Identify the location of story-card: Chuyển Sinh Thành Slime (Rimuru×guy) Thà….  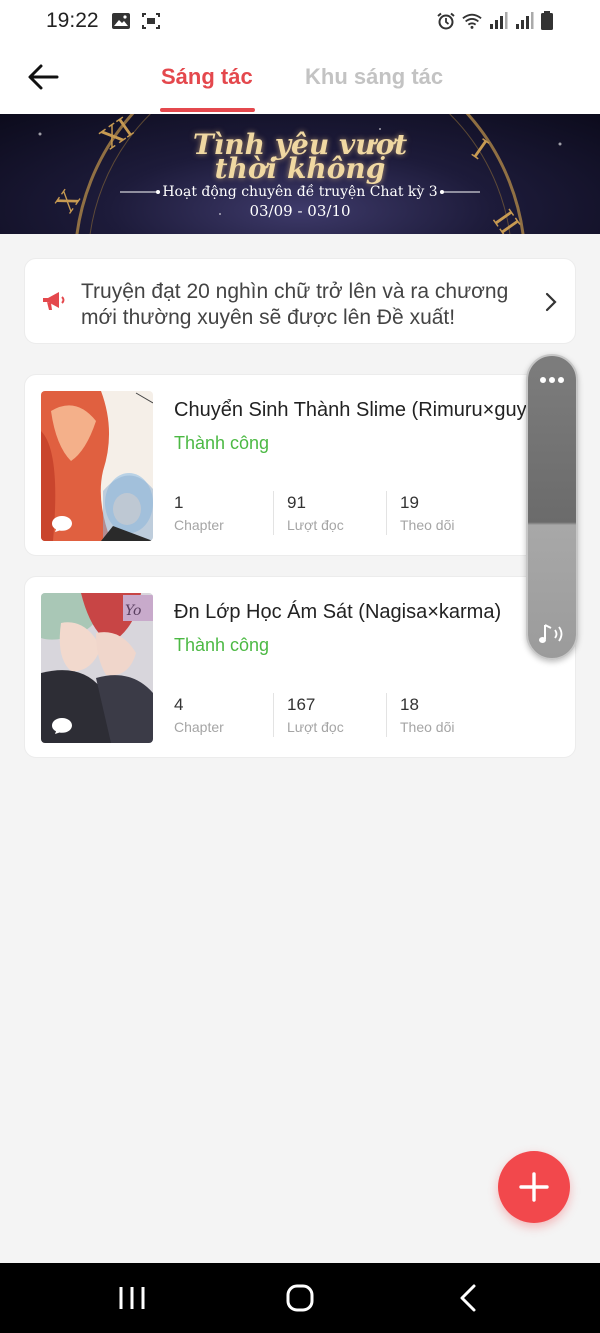
(300, 465).